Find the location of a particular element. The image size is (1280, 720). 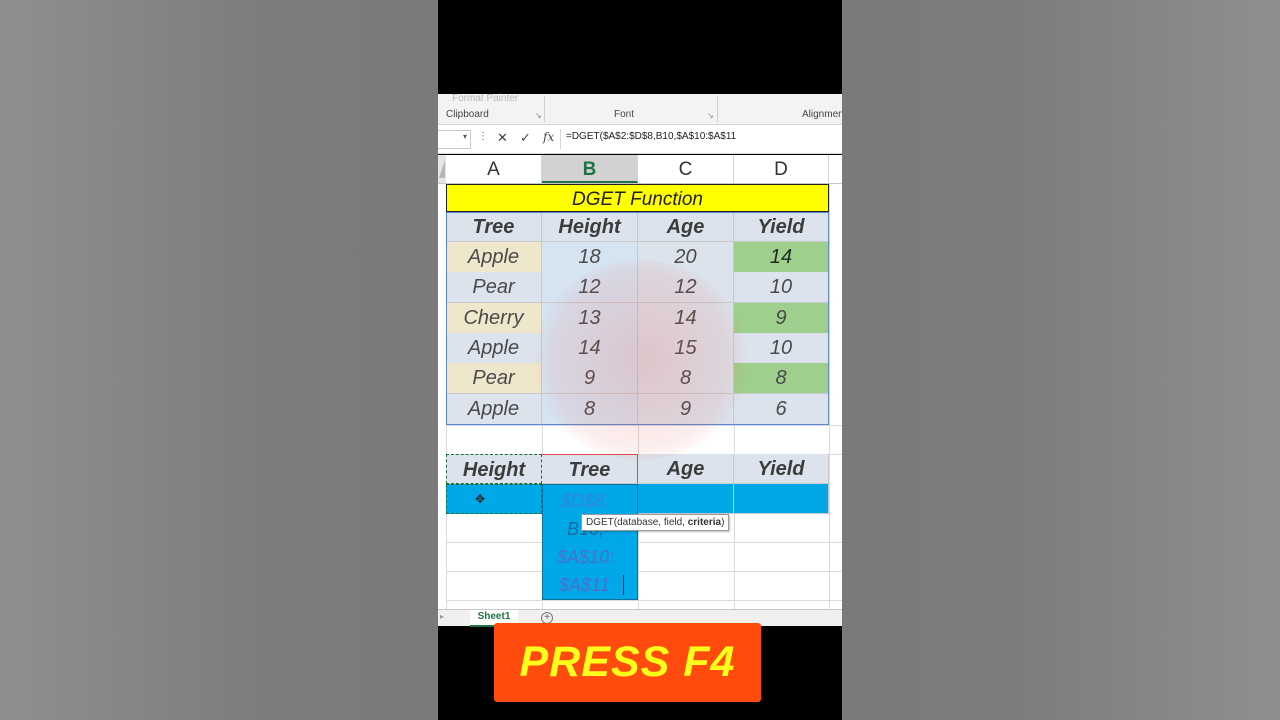

editing-cell: $D$8, B10, $A$10: $A$11 is located at coordinates (590, 542).